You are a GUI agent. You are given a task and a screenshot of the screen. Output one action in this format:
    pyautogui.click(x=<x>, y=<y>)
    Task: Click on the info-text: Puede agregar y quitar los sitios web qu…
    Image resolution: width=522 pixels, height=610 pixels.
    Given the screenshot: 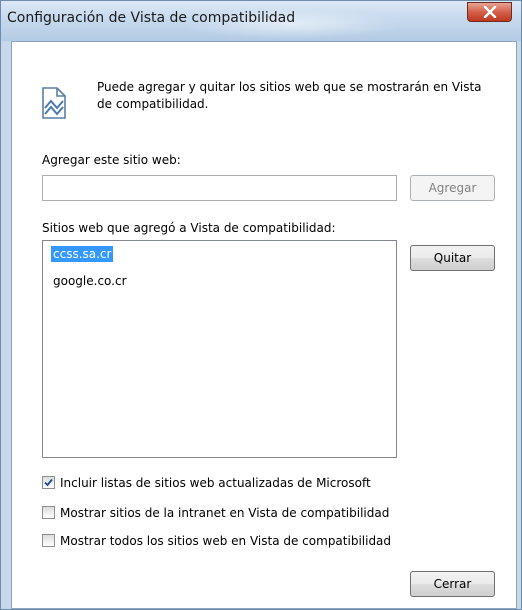 What is the action you would take?
    pyautogui.click(x=289, y=95)
    